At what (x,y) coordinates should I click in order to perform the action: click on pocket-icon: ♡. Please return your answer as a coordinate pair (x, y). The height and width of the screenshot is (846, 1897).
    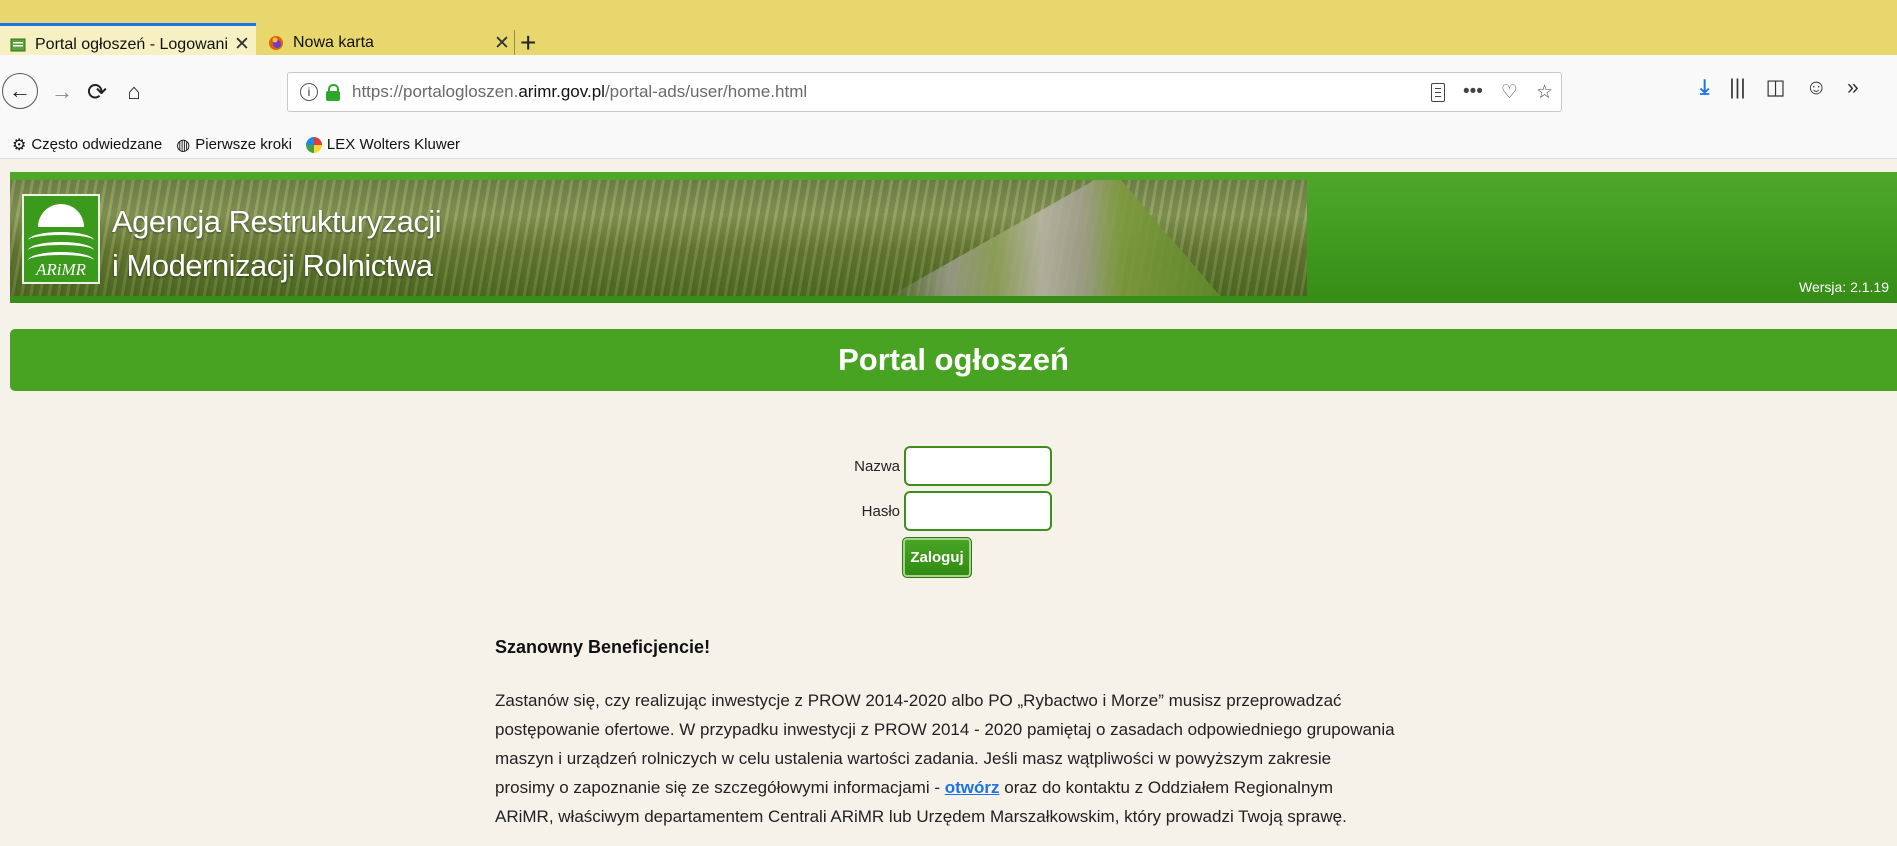
    Looking at the image, I should click on (1509, 92).